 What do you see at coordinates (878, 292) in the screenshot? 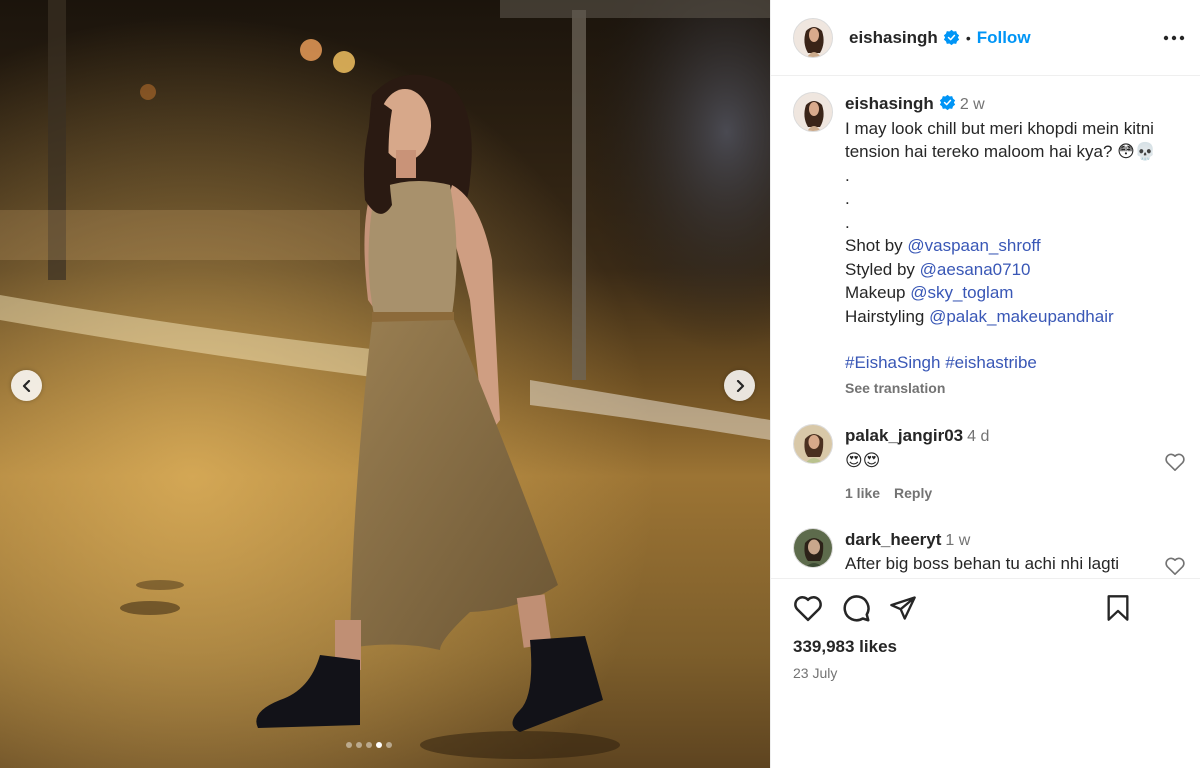
I see `credit-label: Makeup` at bounding box center [878, 292].